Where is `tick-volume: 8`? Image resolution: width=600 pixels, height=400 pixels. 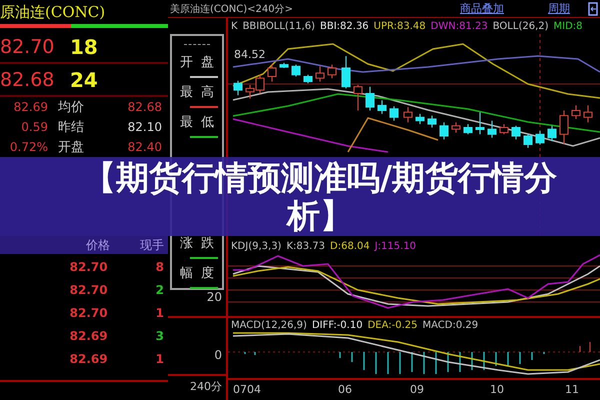 tick-volume: 8 is located at coordinates (160, 267).